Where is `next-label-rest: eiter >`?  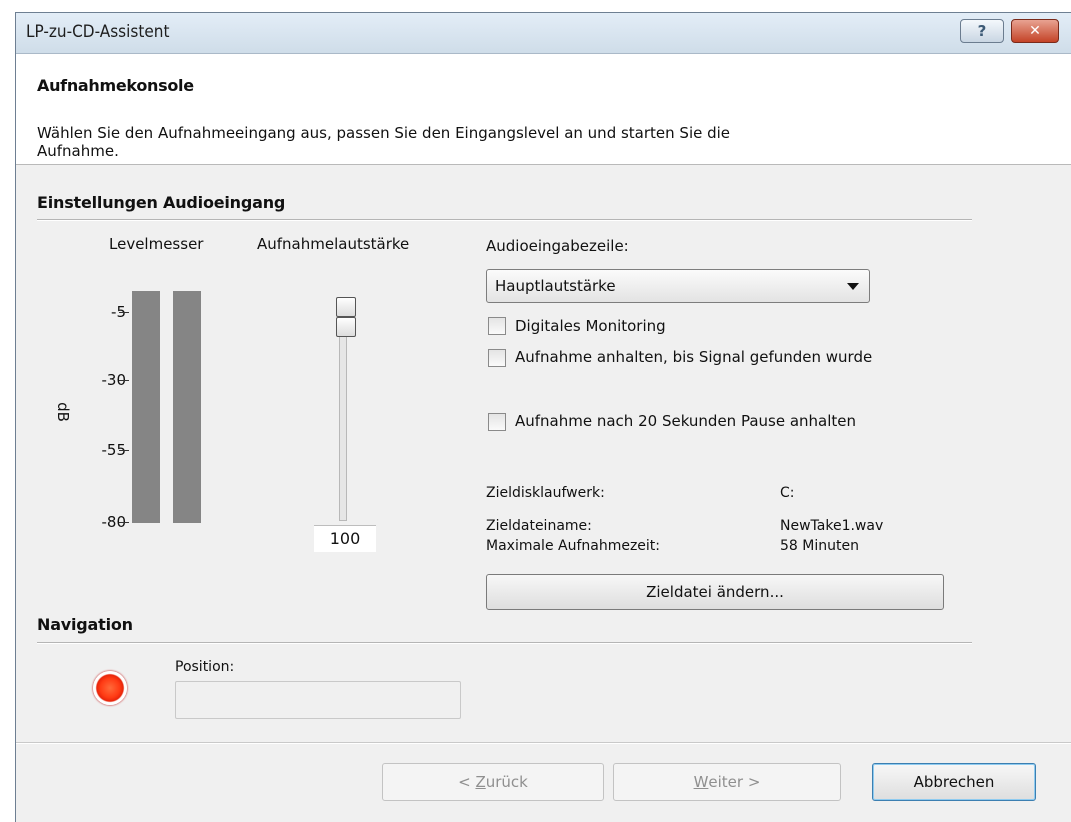 next-label-rest: eiter > is located at coordinates (734, 782).